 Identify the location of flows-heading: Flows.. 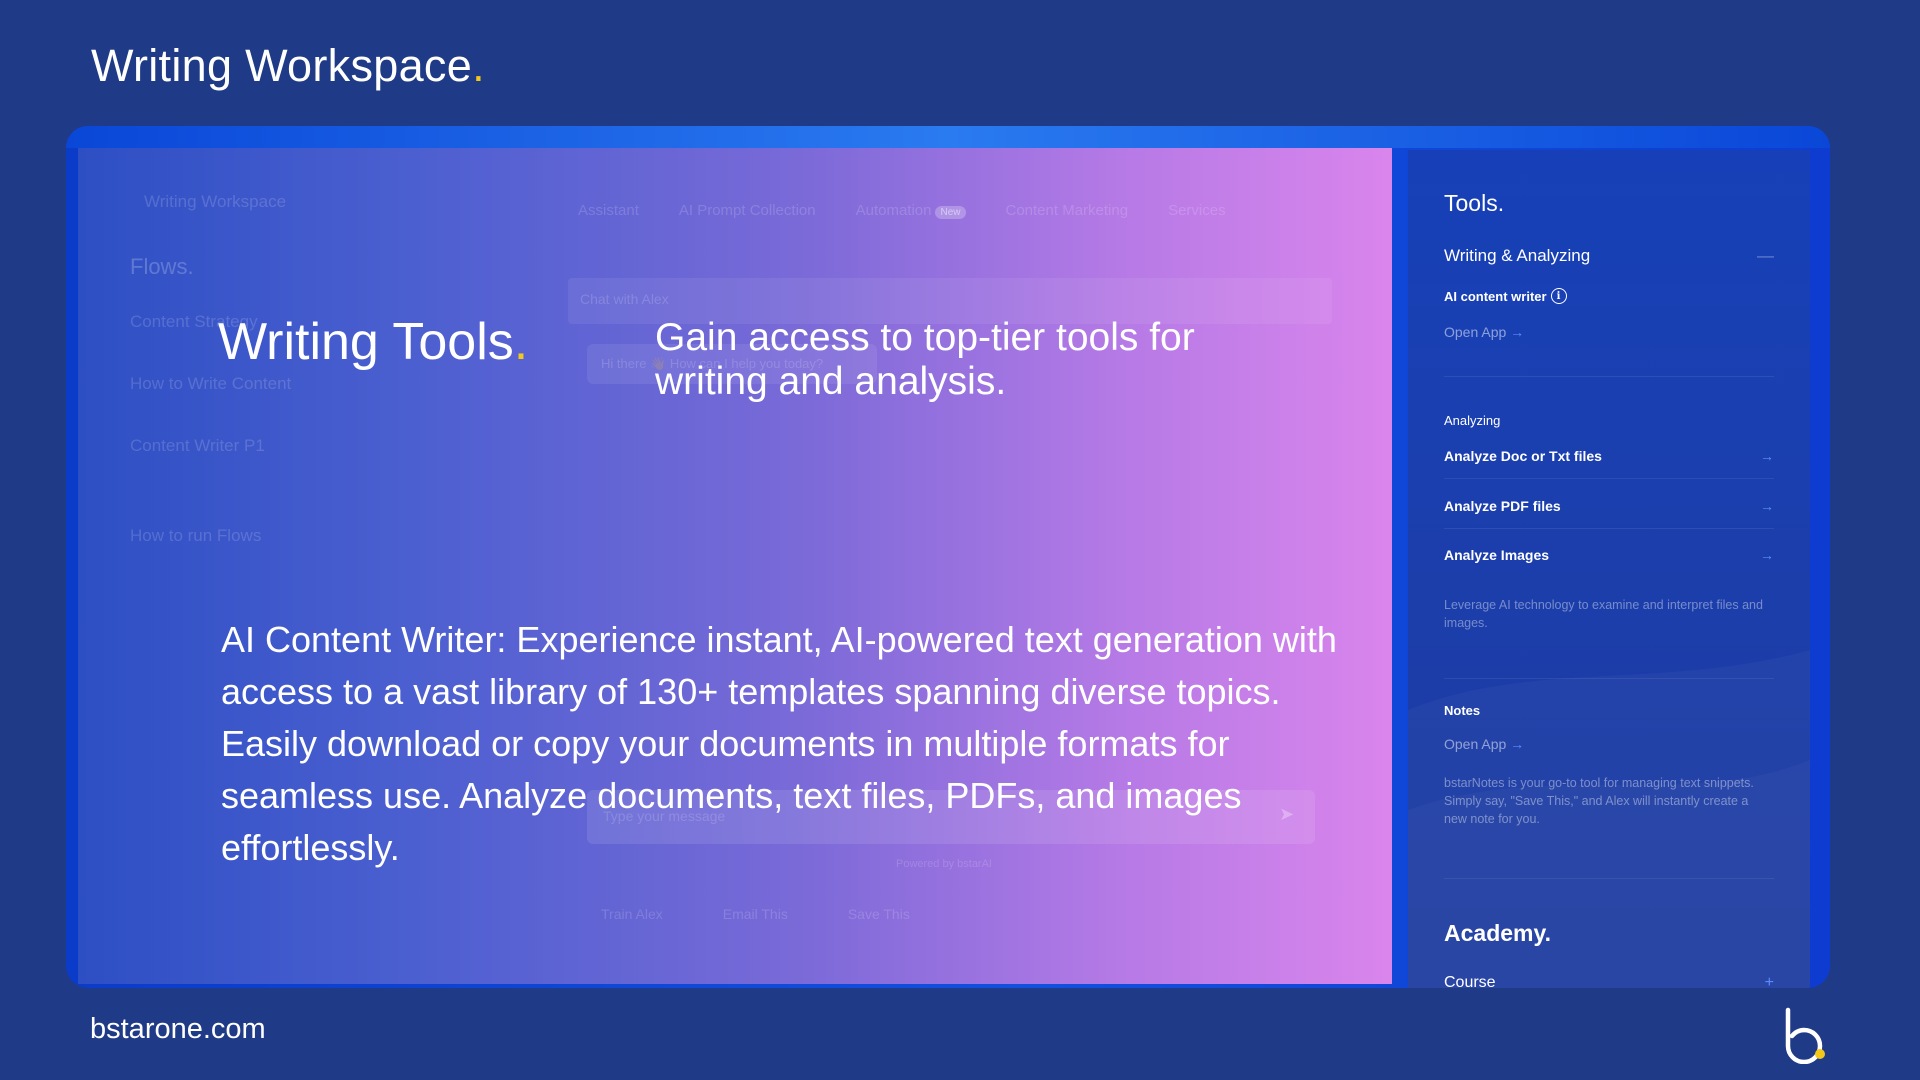
(162, 266).